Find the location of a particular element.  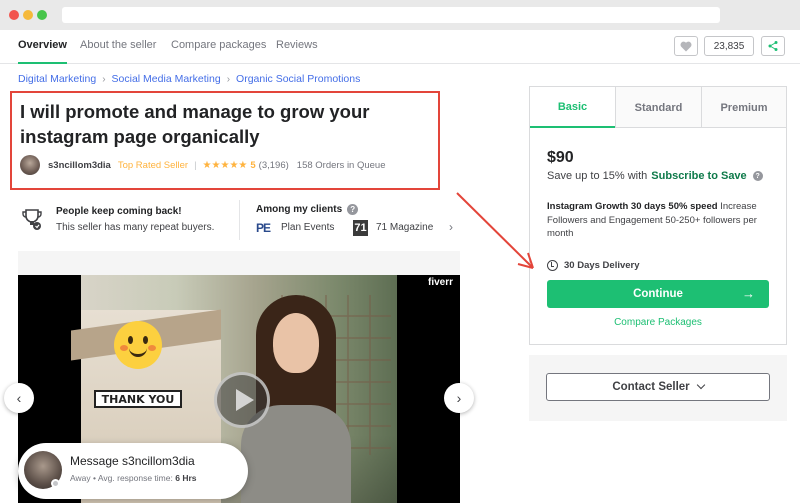

save-text: Save up to 15% with is located at coordinates (597, 176).